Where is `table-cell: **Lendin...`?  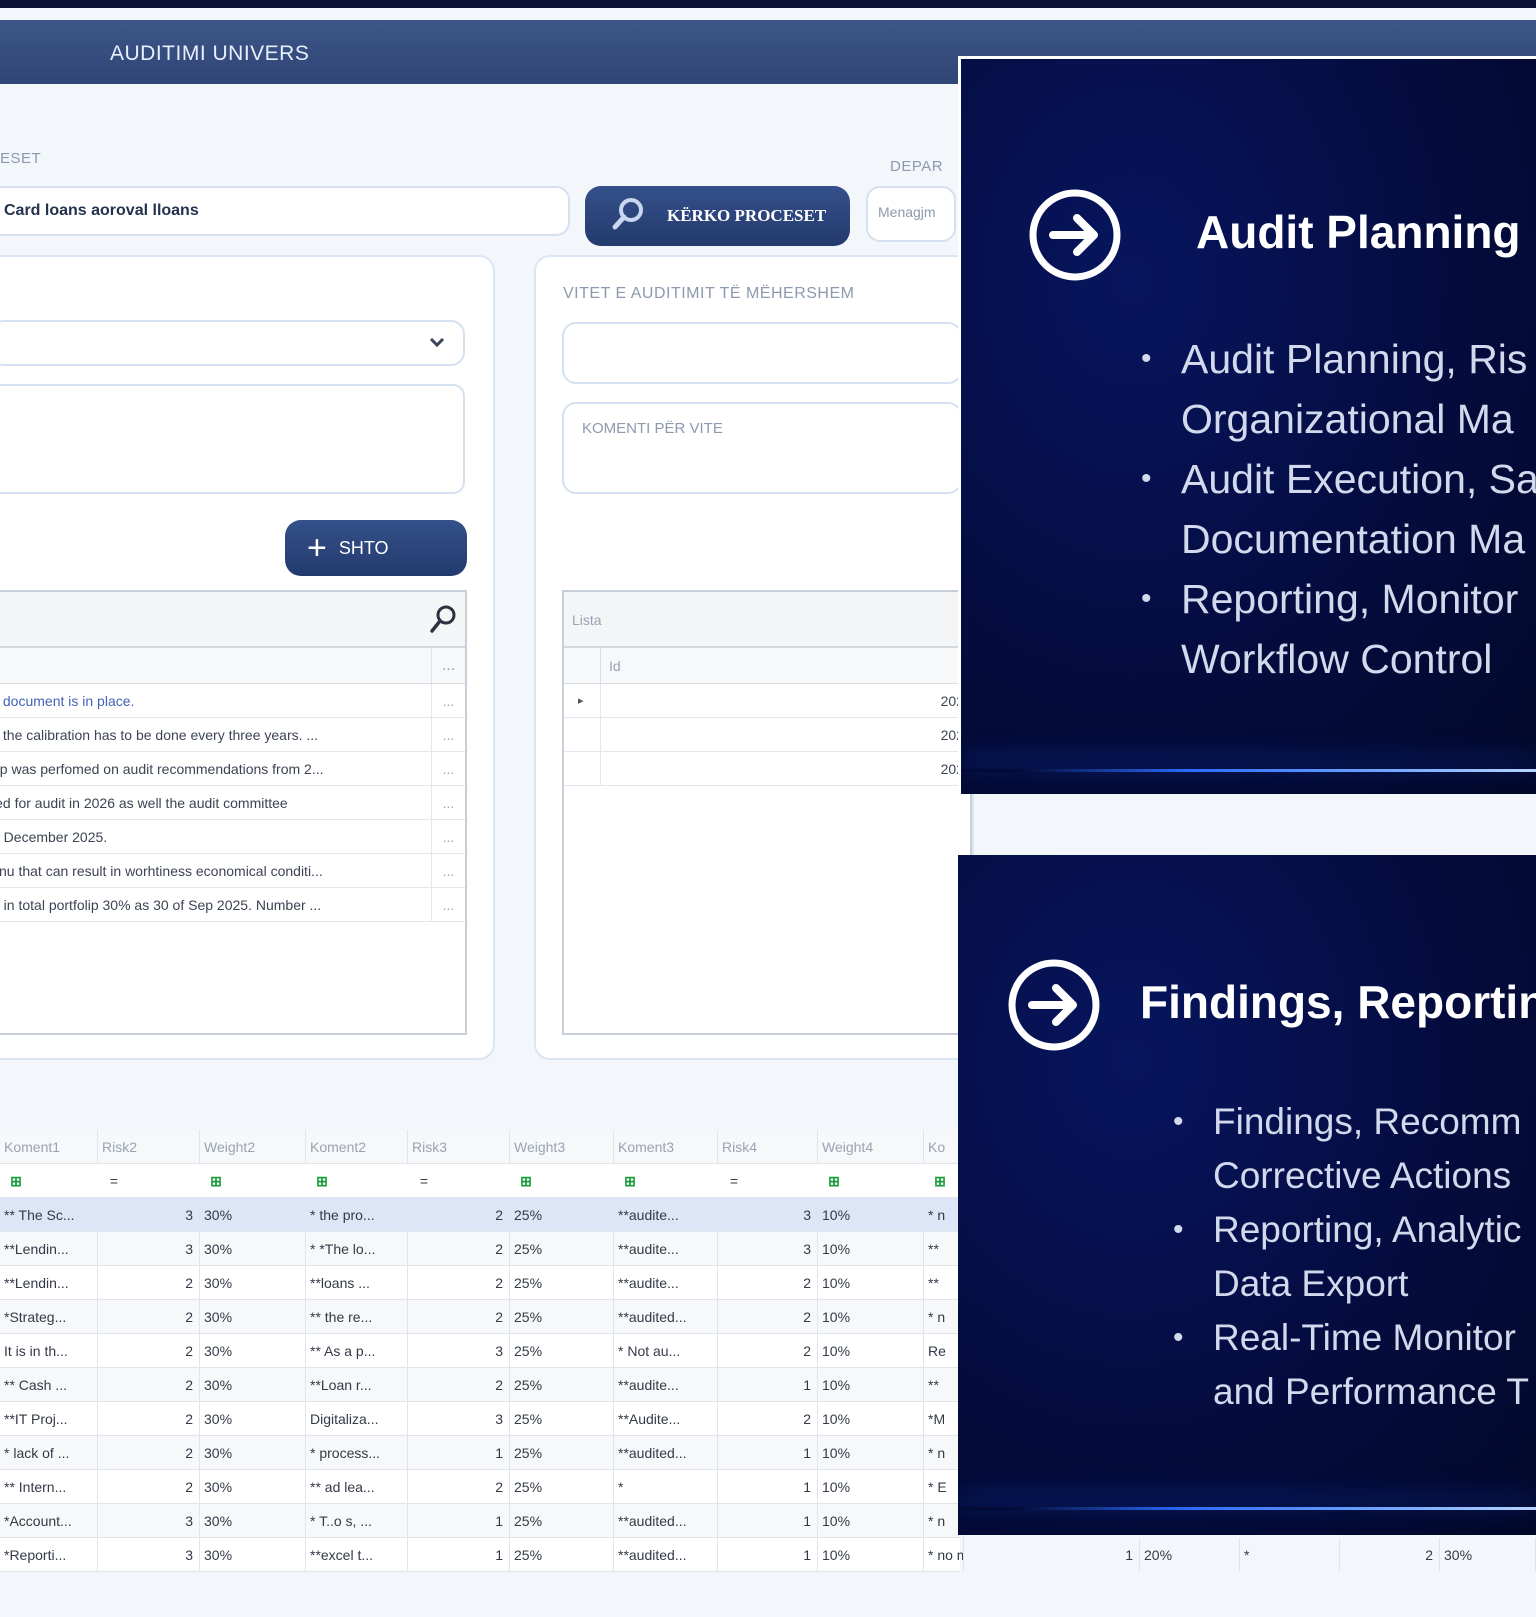 table-cell: **Lendin... is located at coordinates (49, 1283).